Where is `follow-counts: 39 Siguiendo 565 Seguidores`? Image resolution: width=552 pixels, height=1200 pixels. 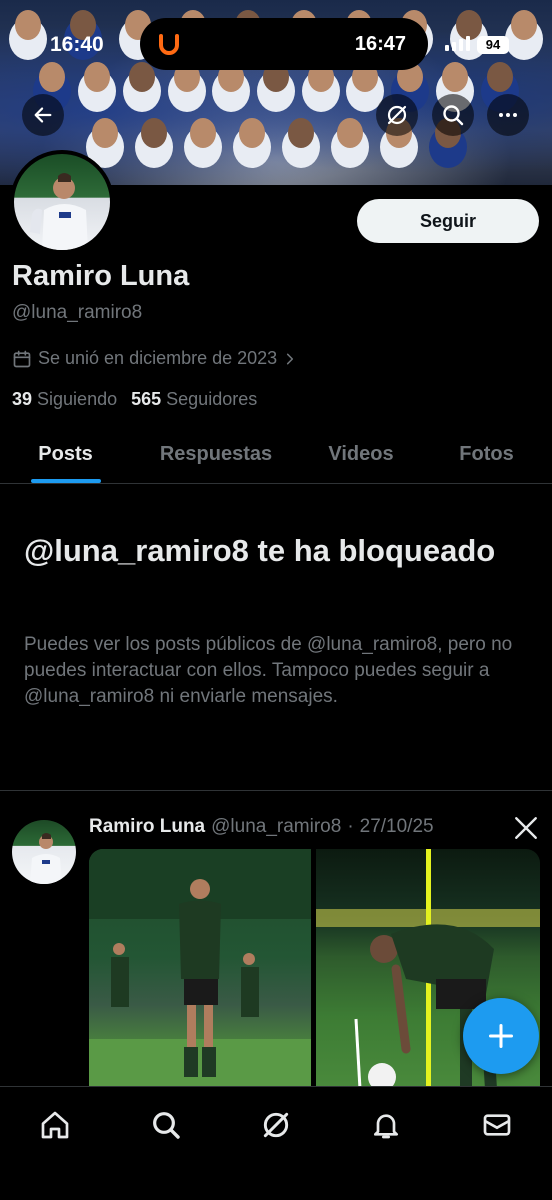 follow-counts: 39 Siguiendo 565 Seguidores is located at coordinates (134, 399).